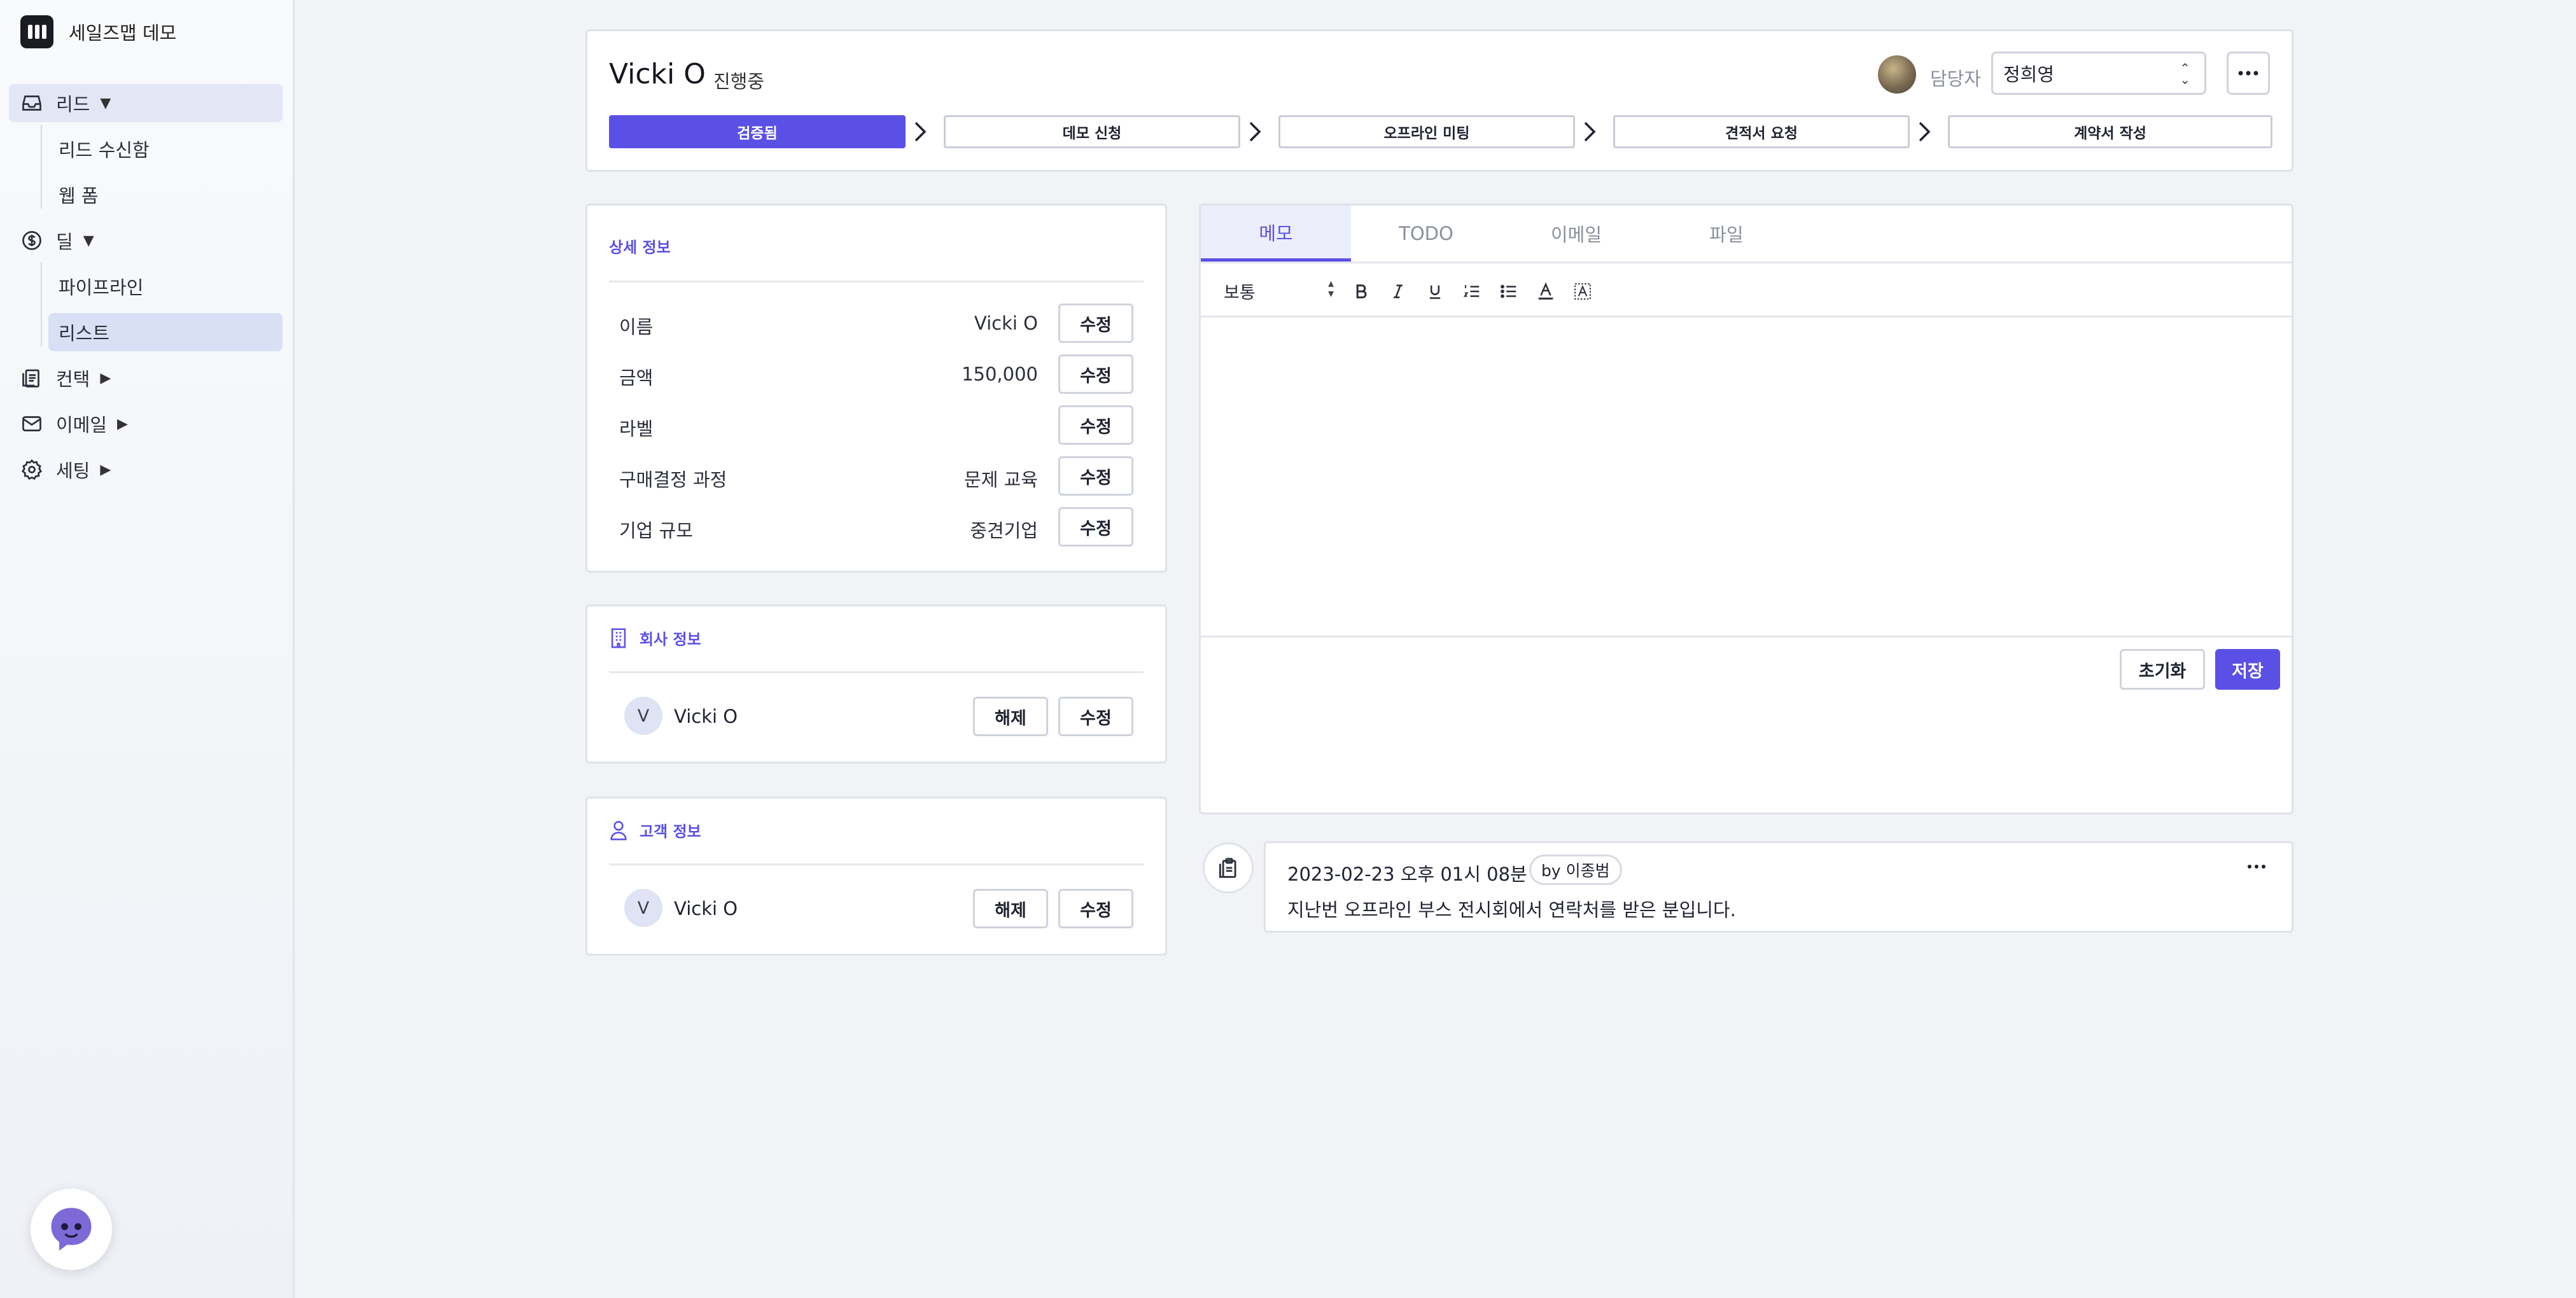 The image size is (2576, 1298). I want to click on stage-offline-meeting: 오프라인 미팅, so click(1426, 131).